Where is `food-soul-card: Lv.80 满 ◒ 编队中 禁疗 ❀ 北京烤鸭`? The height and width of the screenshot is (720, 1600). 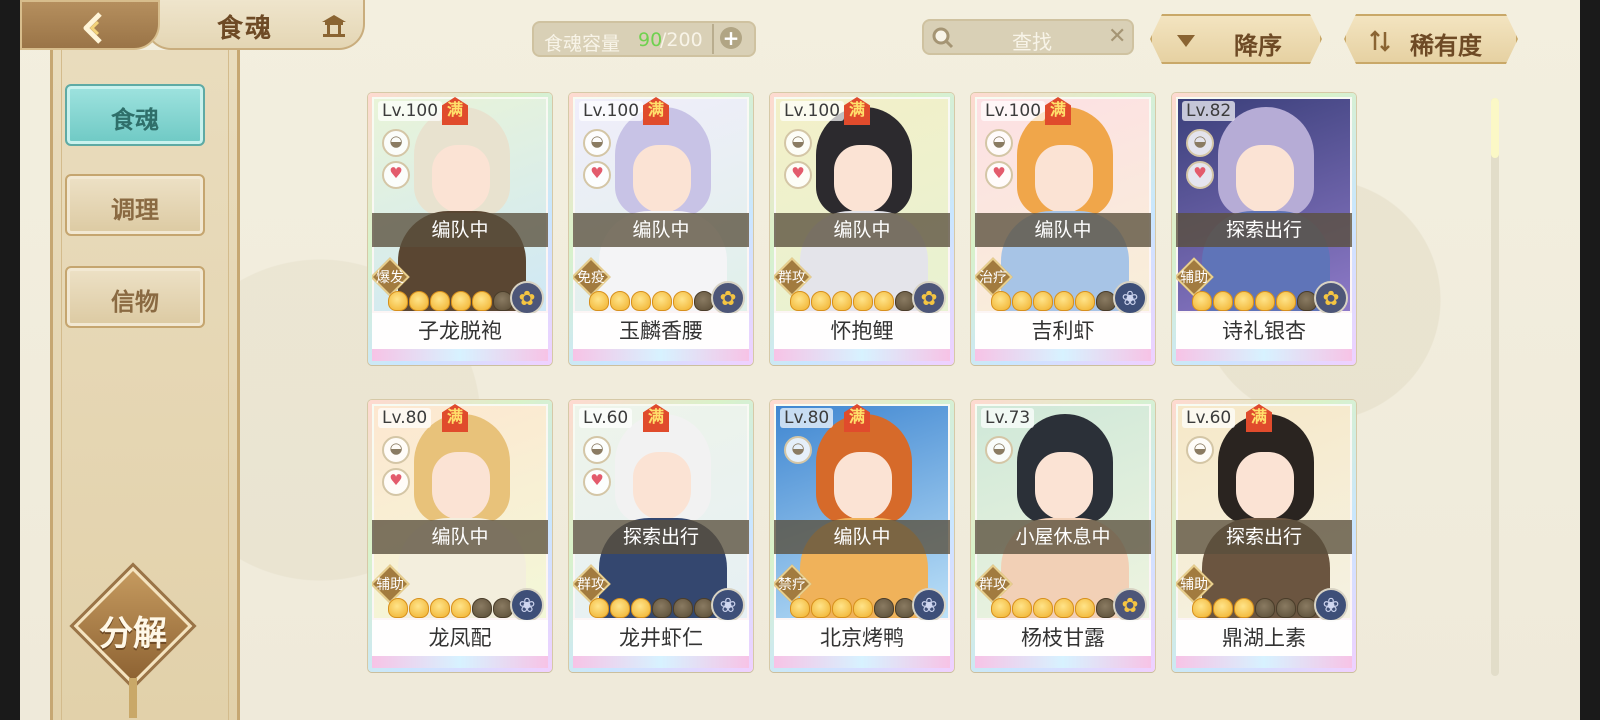
food-soul-card: Lv.80 满 ◒ 编队中 禁疗 ❀ 北京烤鸭 is located at coordinates (862, 536).